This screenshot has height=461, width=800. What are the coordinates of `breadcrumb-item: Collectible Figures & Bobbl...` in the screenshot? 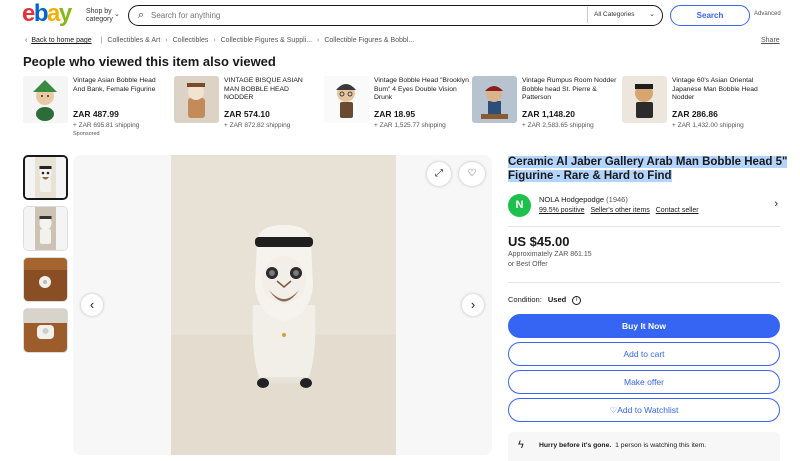 It's located at (369, 40).